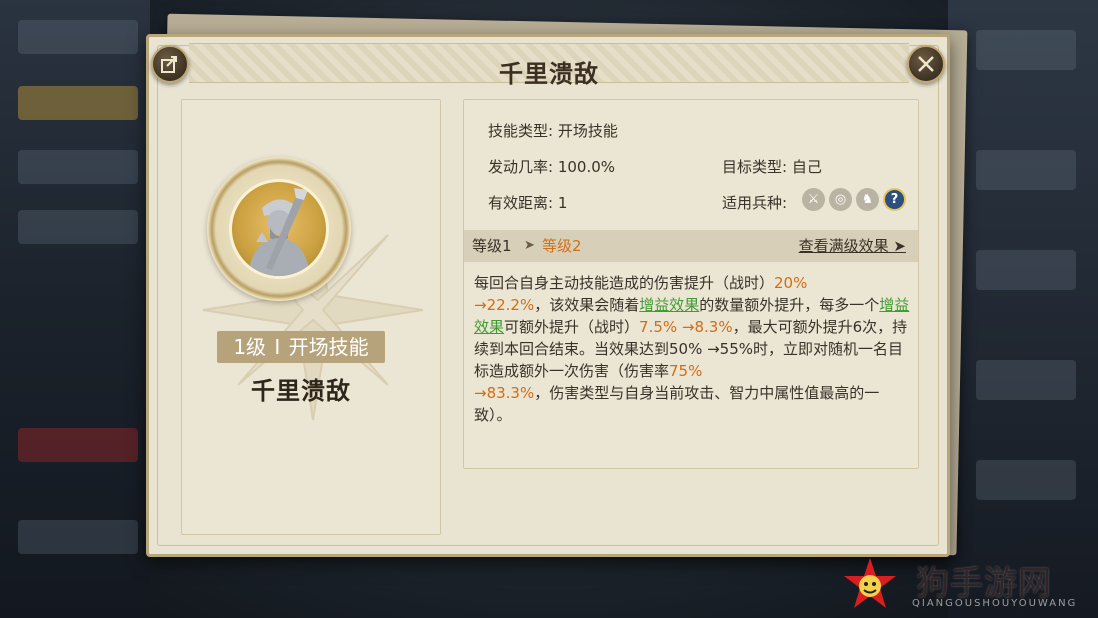  What do you see at coordinates (572, 327) in the screenshot?
I see `desc-text: 可额外提升（战时）` at bounding box center [572, 327].